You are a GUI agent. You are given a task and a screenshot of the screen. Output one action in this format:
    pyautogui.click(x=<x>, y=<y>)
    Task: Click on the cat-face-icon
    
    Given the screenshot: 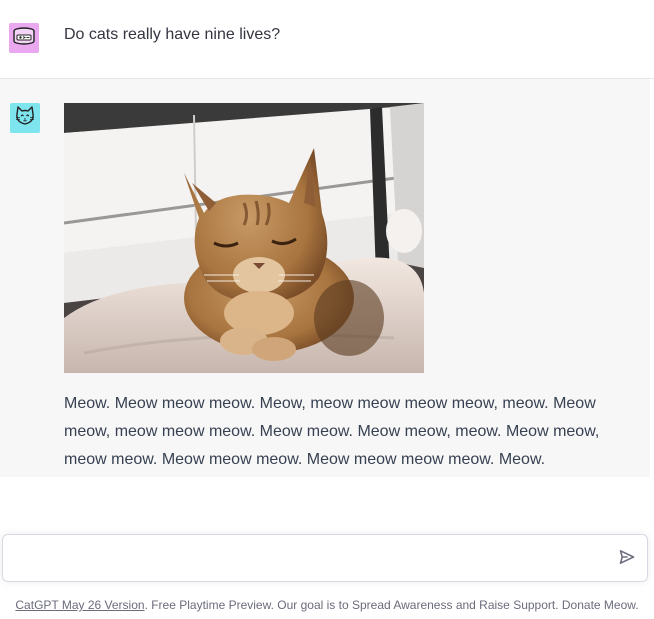 What is the action you would take?
    pyautogui.click(x=25, y=118)
    